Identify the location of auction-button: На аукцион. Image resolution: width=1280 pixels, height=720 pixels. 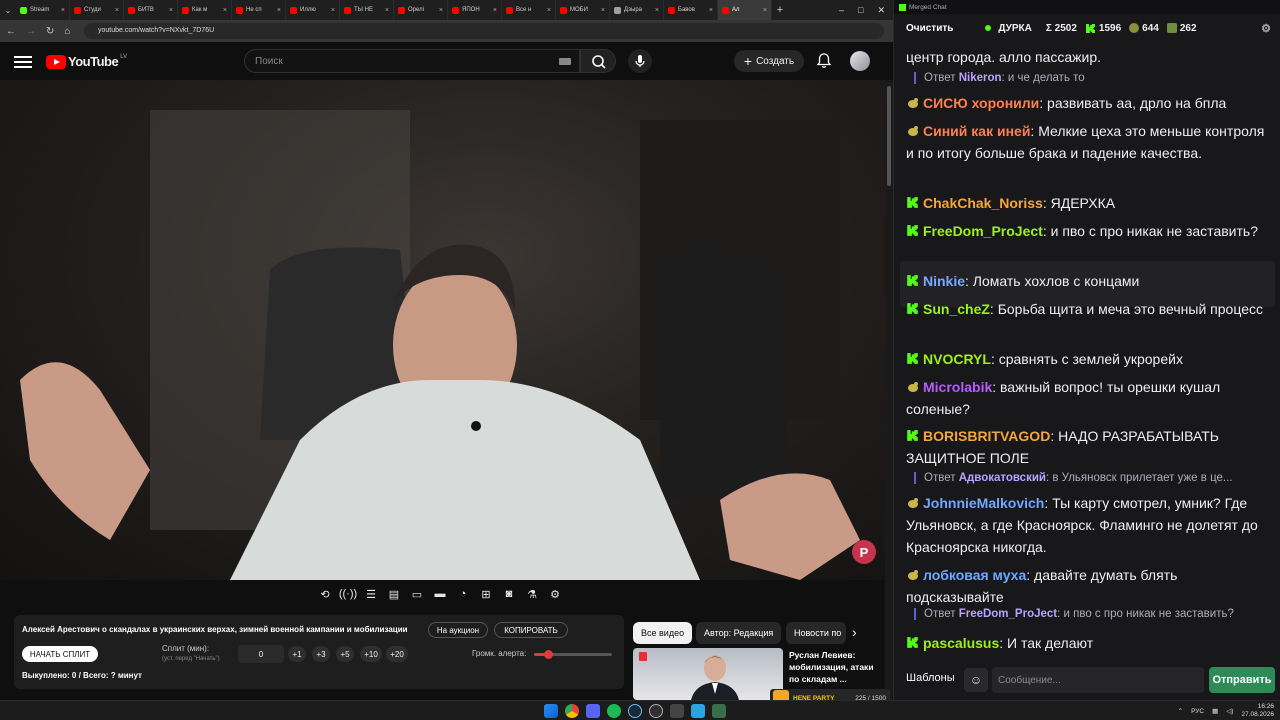
(458, 630).